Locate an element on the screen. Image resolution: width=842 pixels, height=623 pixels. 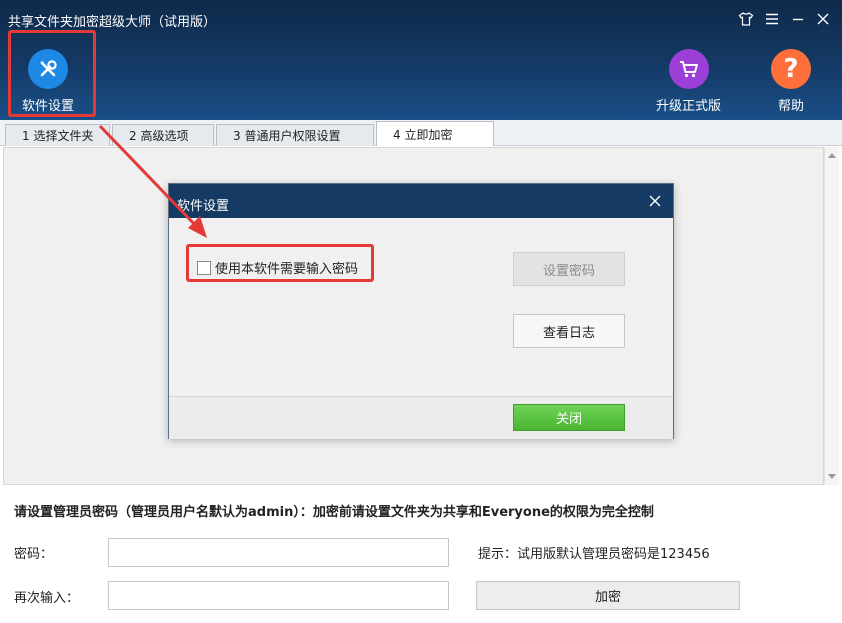
software-settings-button: 软件设置 is located at coordinates (48, 81).